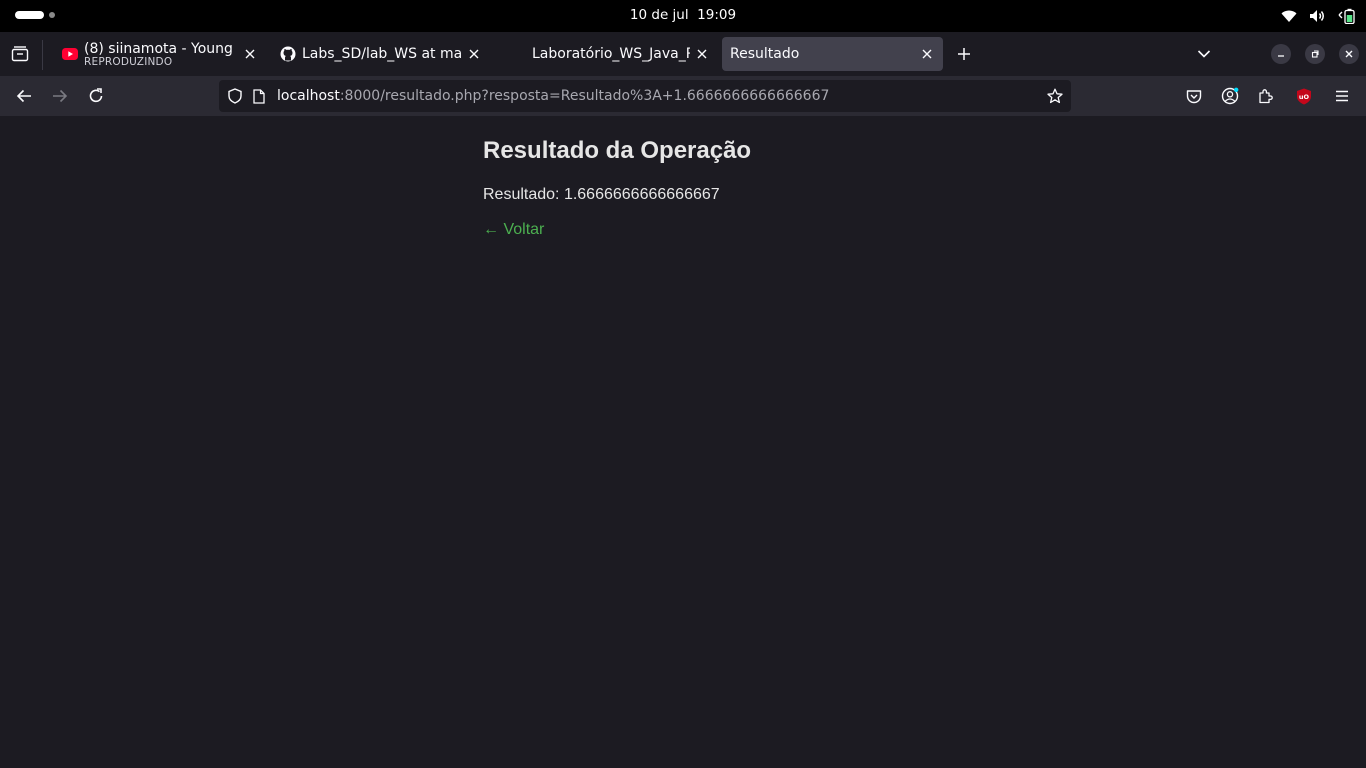 The height and width of the screenshot is (768, 1366). Describe the element at coordinates (161, 48) in the screenshot. I see `tab-title: (8) siinamota - Young Girl` at that location.